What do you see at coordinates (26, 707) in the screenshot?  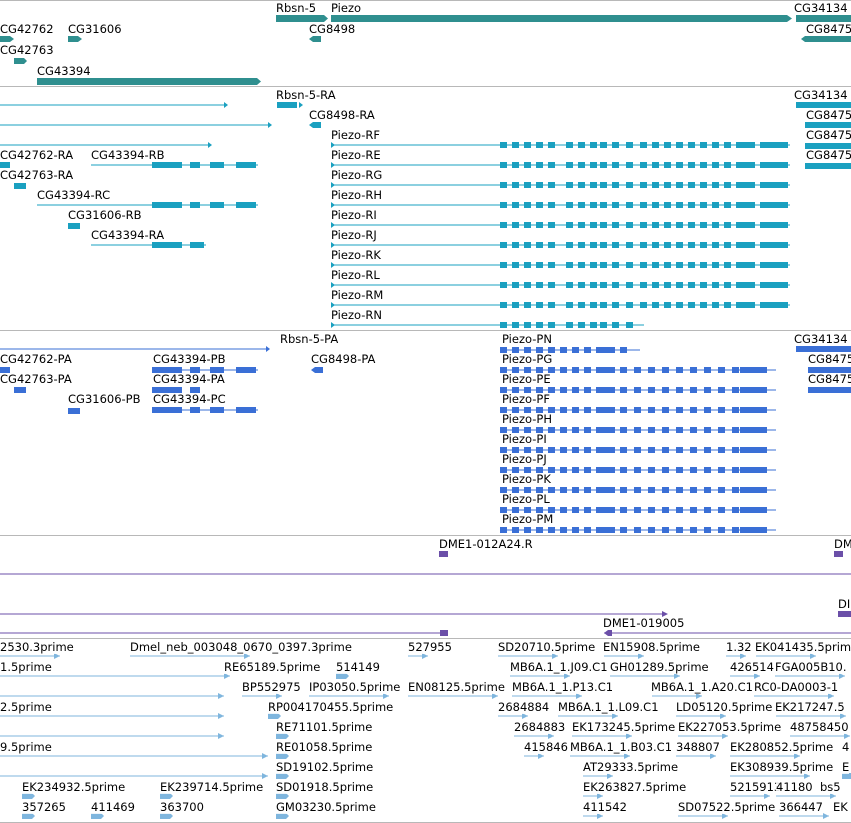 I see `est-label-21: 2.5prime` at bounding box center [26, 707].